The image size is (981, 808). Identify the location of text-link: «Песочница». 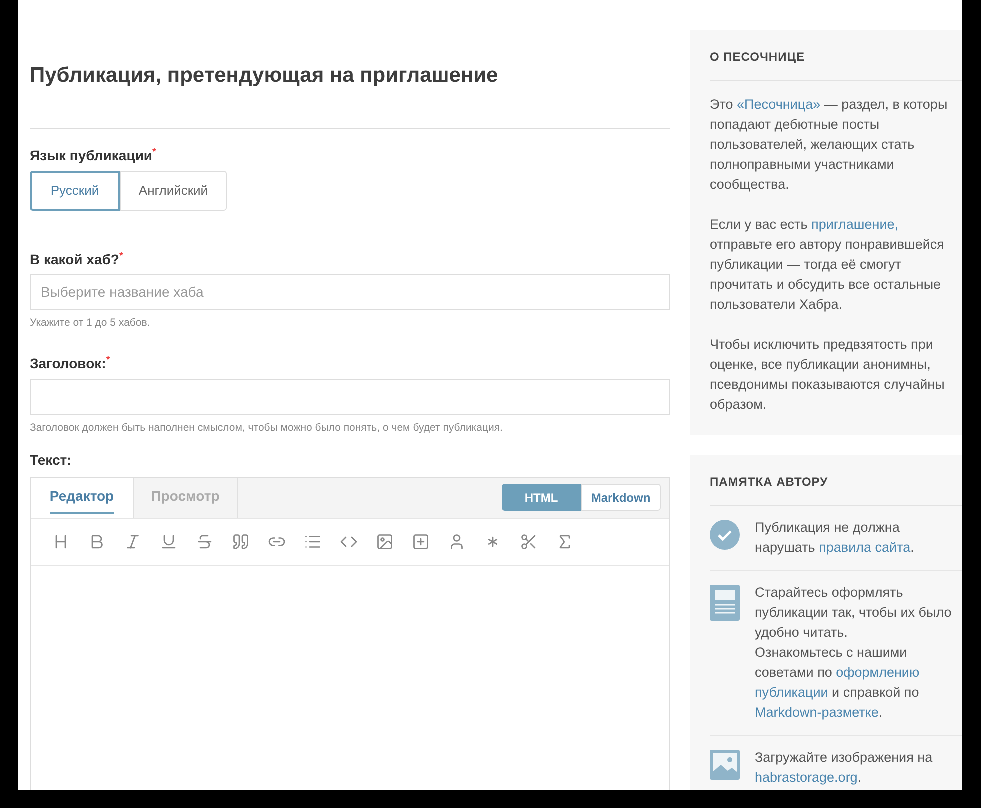
(779, 104).